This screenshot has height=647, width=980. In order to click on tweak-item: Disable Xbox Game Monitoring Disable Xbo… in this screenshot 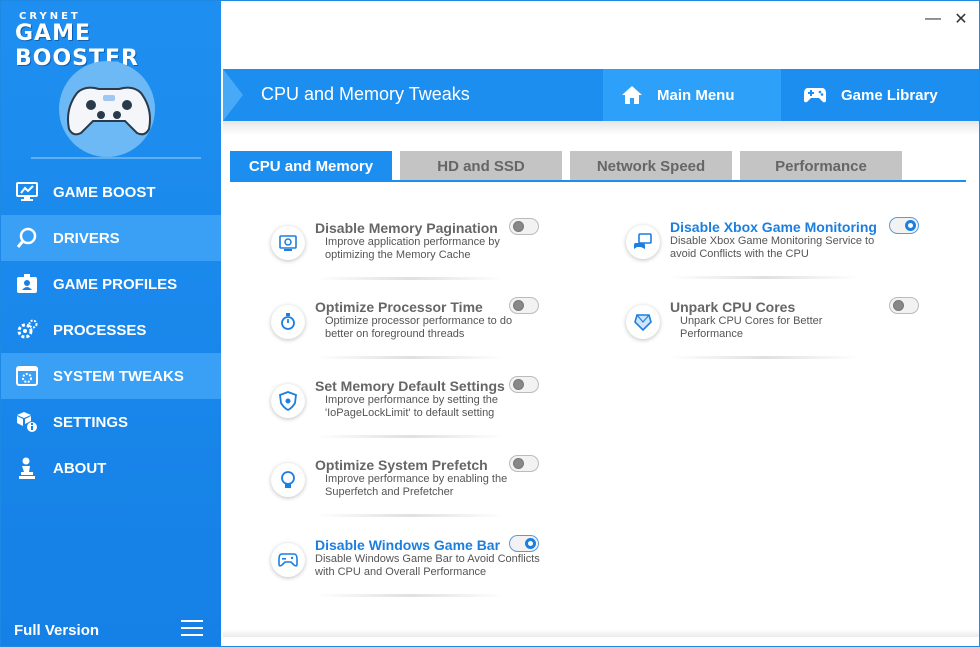, I will do `click(772, 253)`.